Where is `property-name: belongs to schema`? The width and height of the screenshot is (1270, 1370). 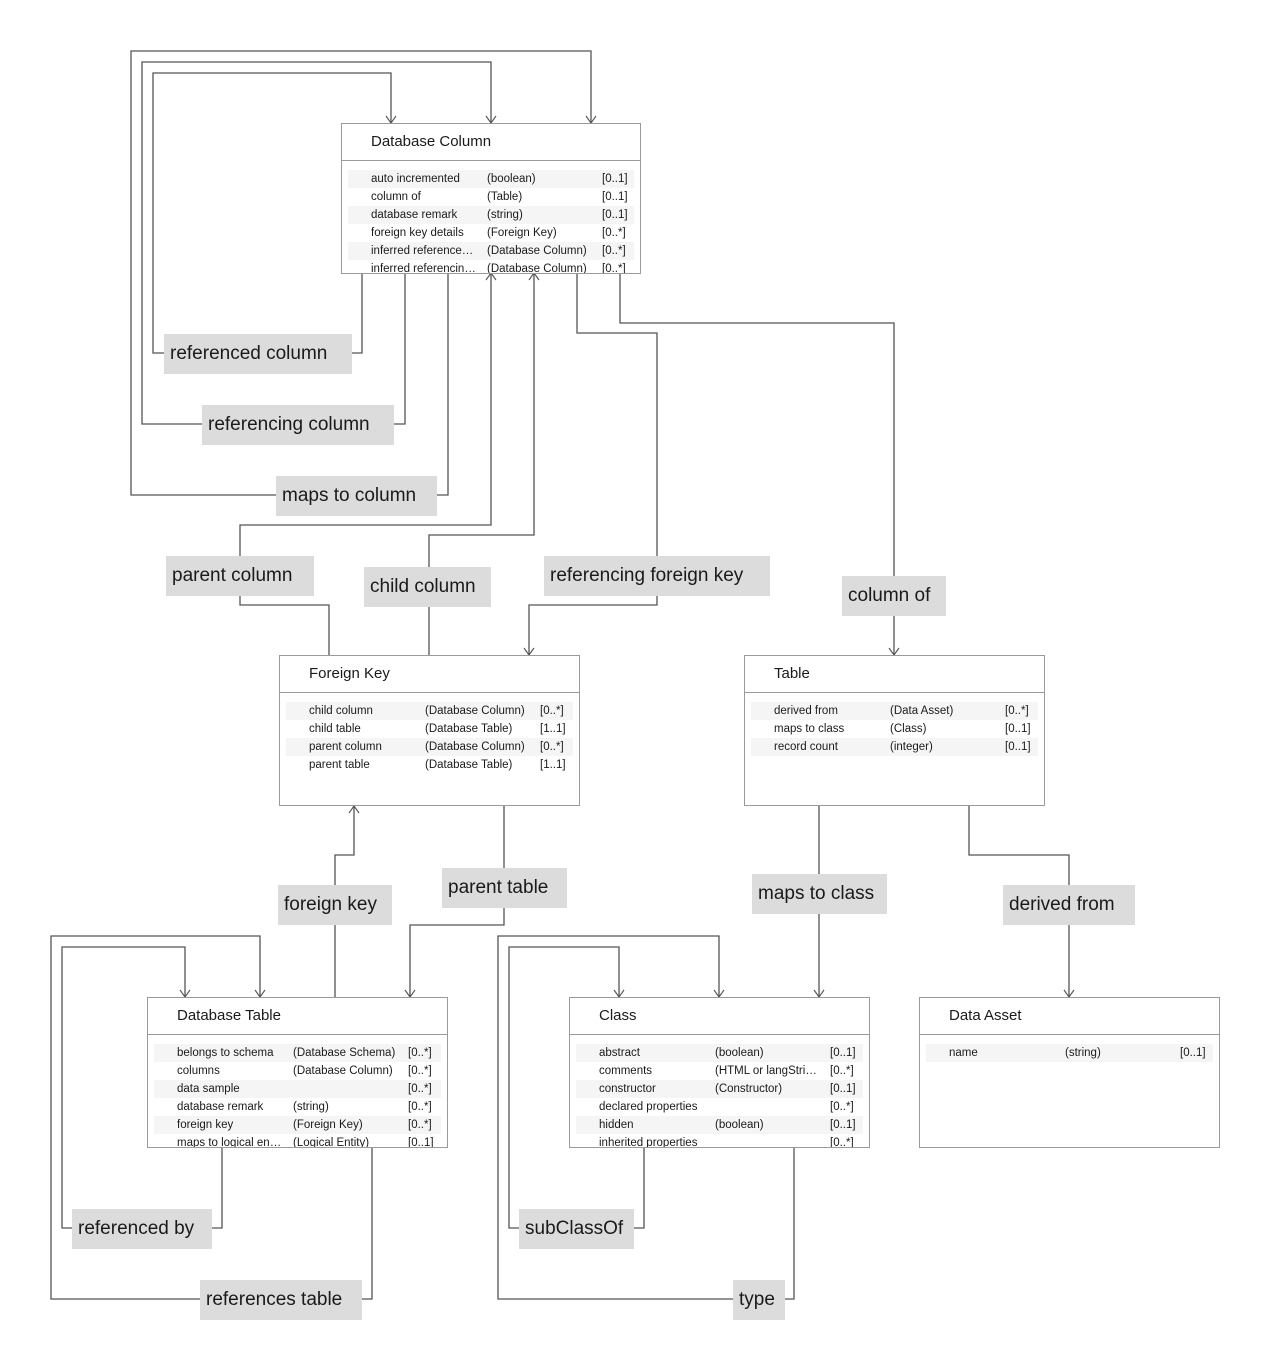 property-name: belongs to schema is located at coordinates (225, 1053).